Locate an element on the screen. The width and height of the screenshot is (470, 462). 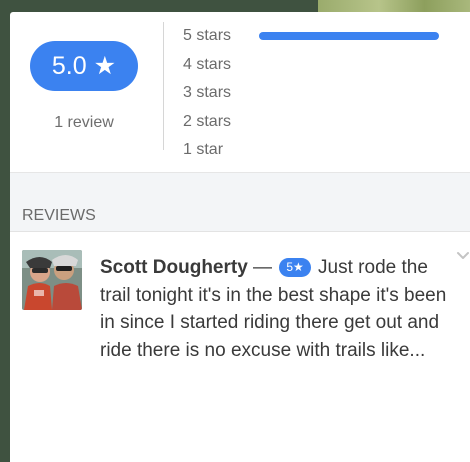
summary-divider is located at coordinates (163, 86).